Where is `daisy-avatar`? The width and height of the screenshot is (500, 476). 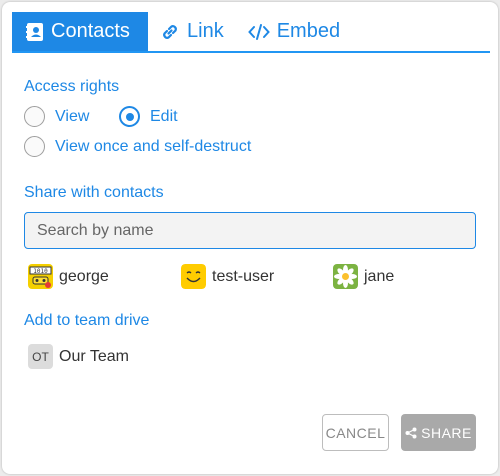 daisy-avatar is located at coordinates (345, 276).